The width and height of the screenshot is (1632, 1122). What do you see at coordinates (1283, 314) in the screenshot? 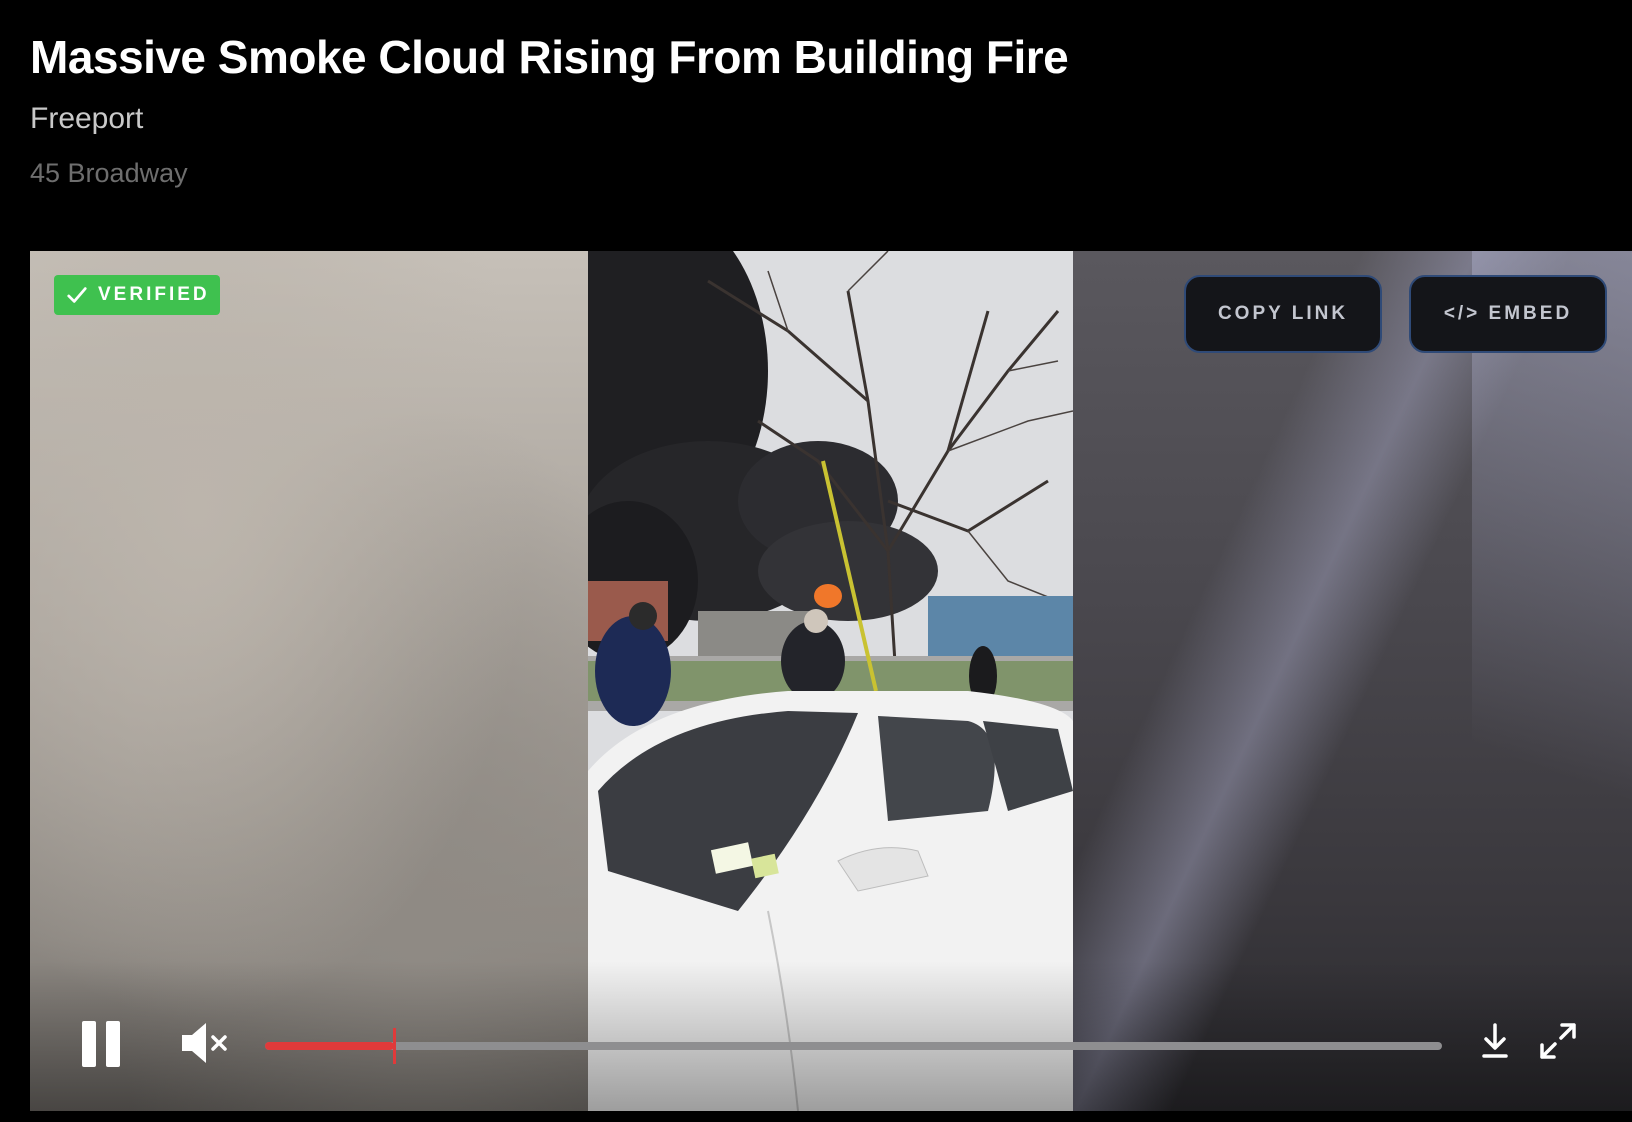
I see `copy-link-button: COPY LINK` at bounding box center [1283, 314].